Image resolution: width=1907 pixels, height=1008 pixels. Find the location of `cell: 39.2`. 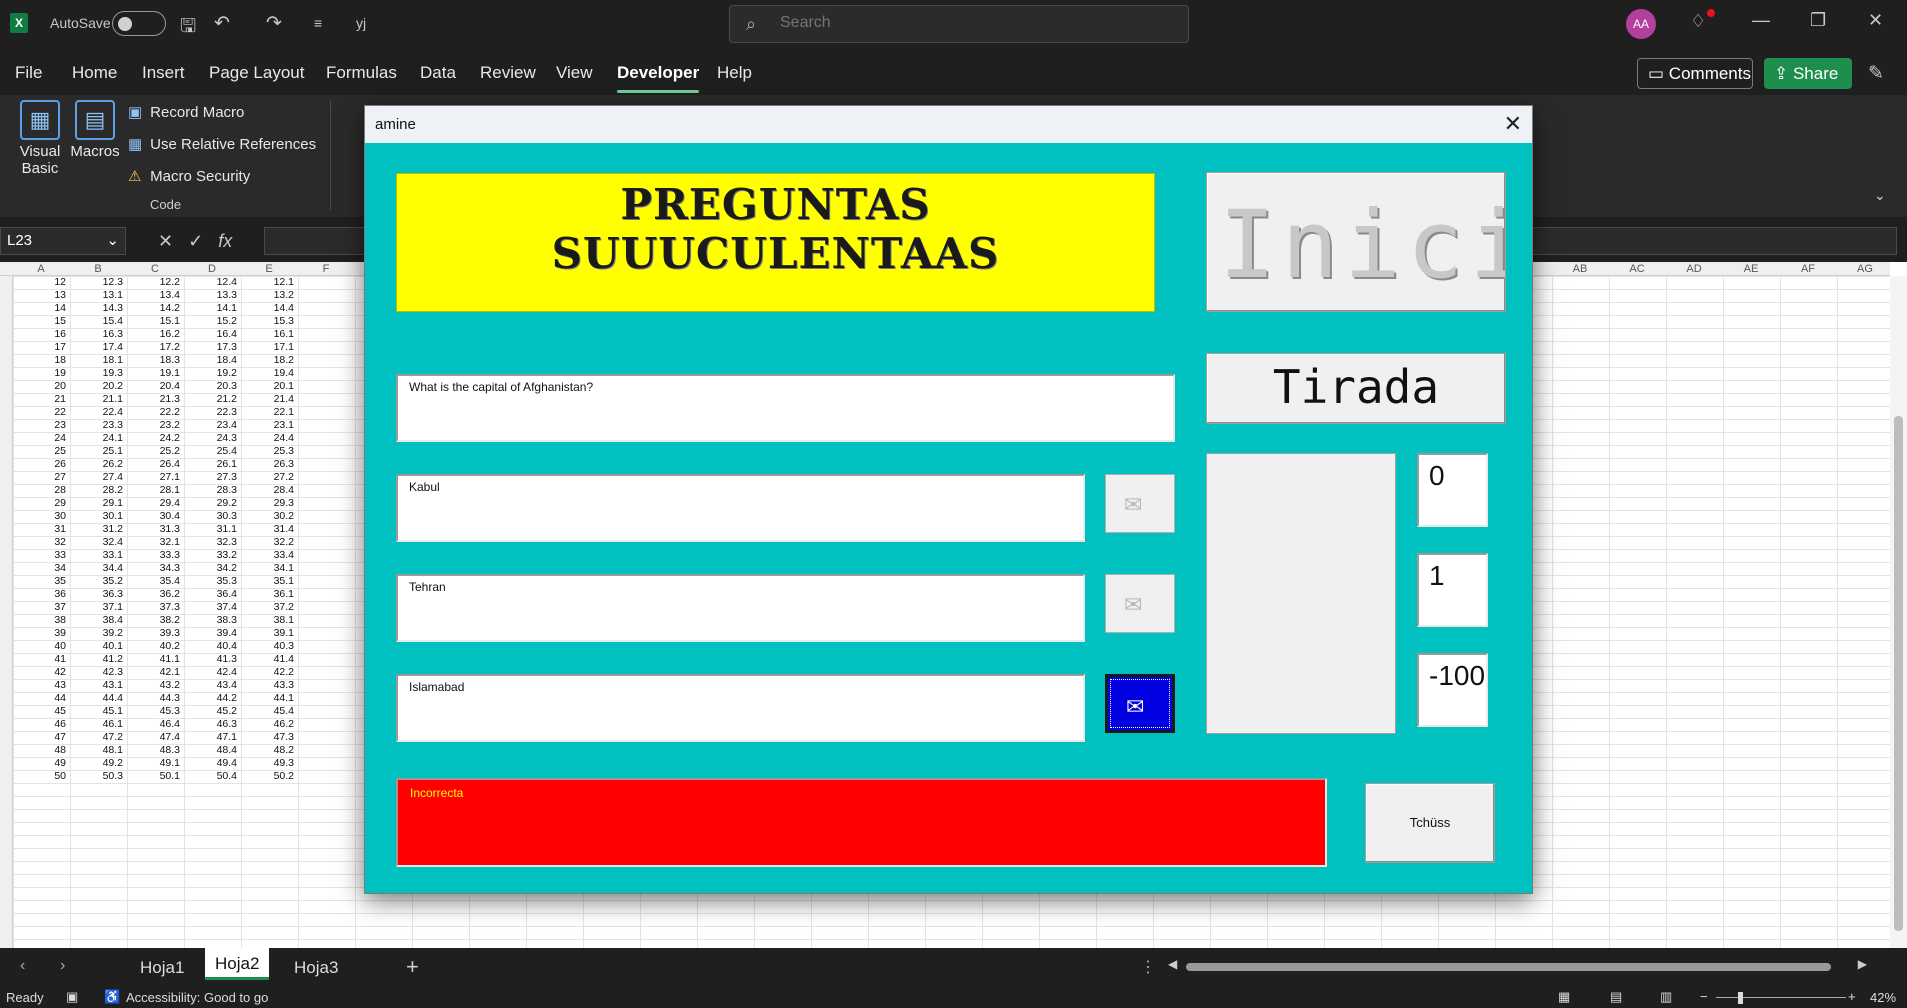

cell: 39.2 is located at coordinates (98, 633).